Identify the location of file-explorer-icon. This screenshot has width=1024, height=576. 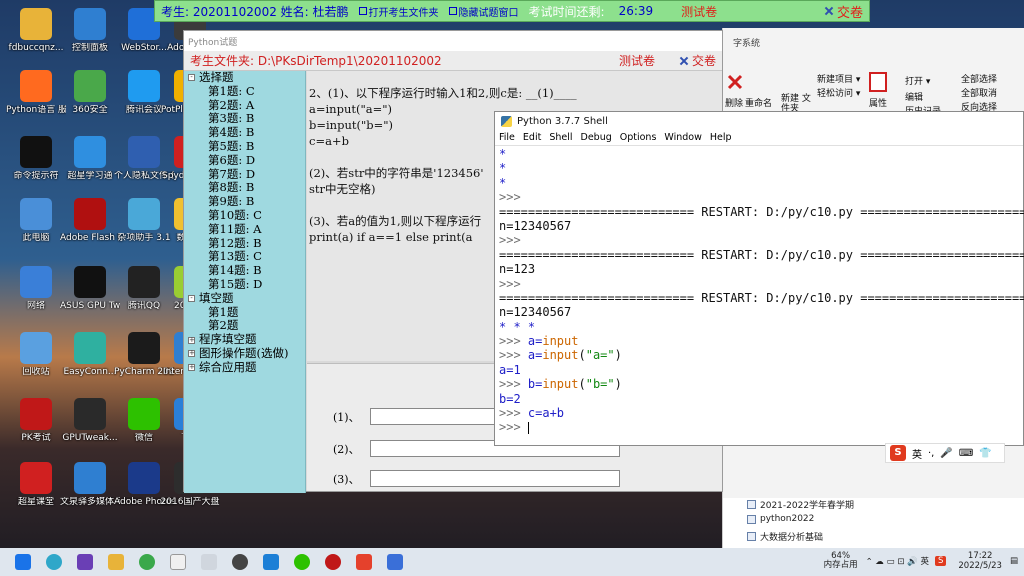
(116, 562).